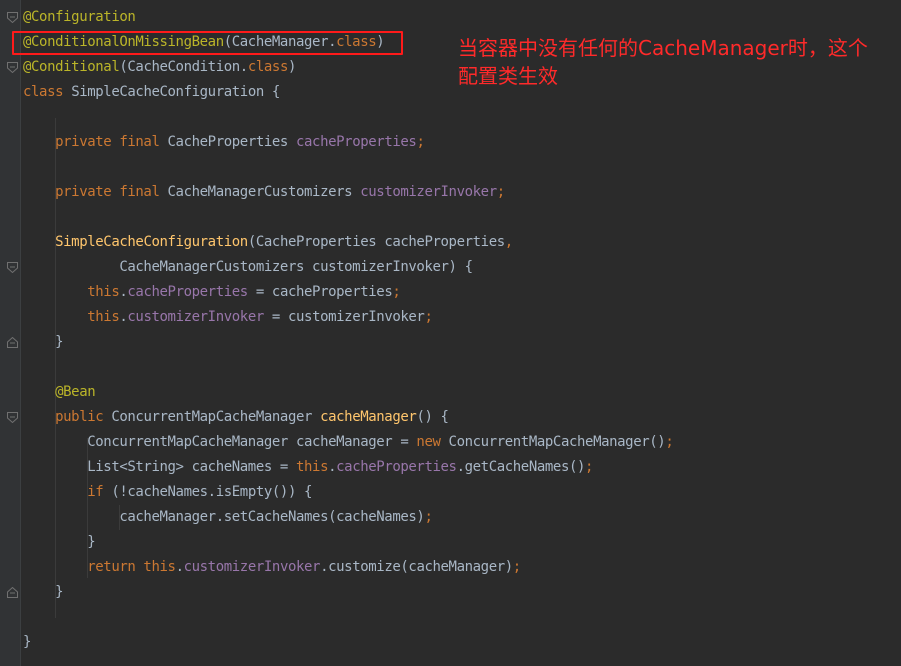 The width and height of the screenshot is (901, 666). I want to click on code-token: ConcurrentMapCacheManager(), so click(557, 442).